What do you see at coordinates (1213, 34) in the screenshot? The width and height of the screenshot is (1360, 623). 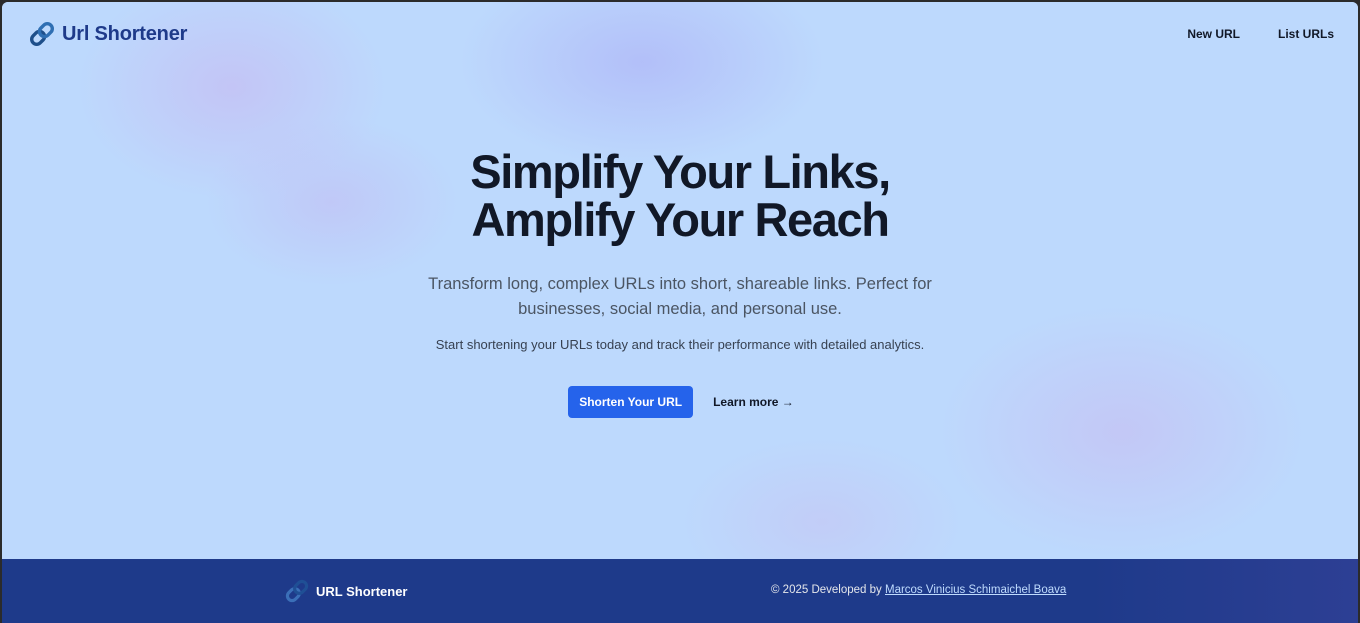 I see `nav-new-url: New URL` at bounding box center [1213, 34].